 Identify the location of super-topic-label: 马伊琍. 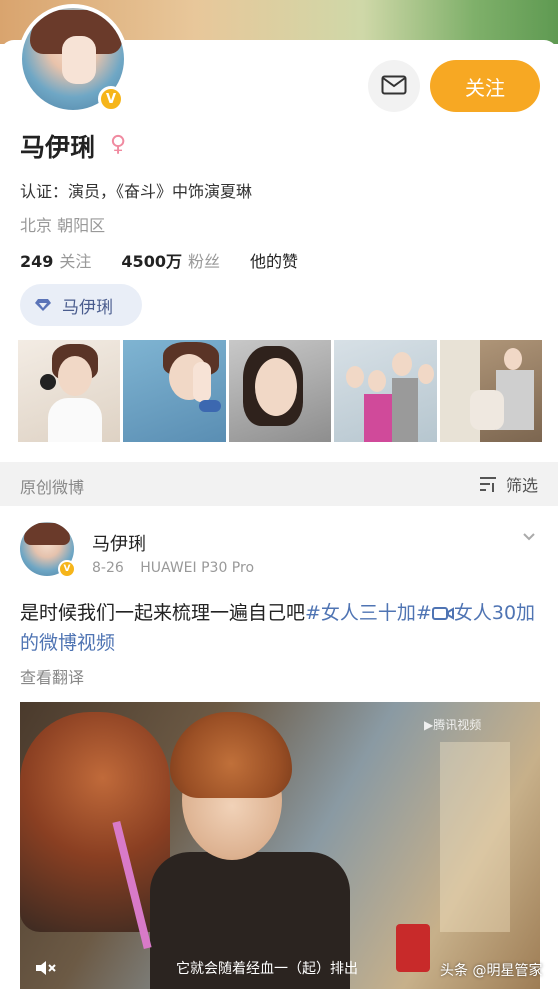
(87, 307).